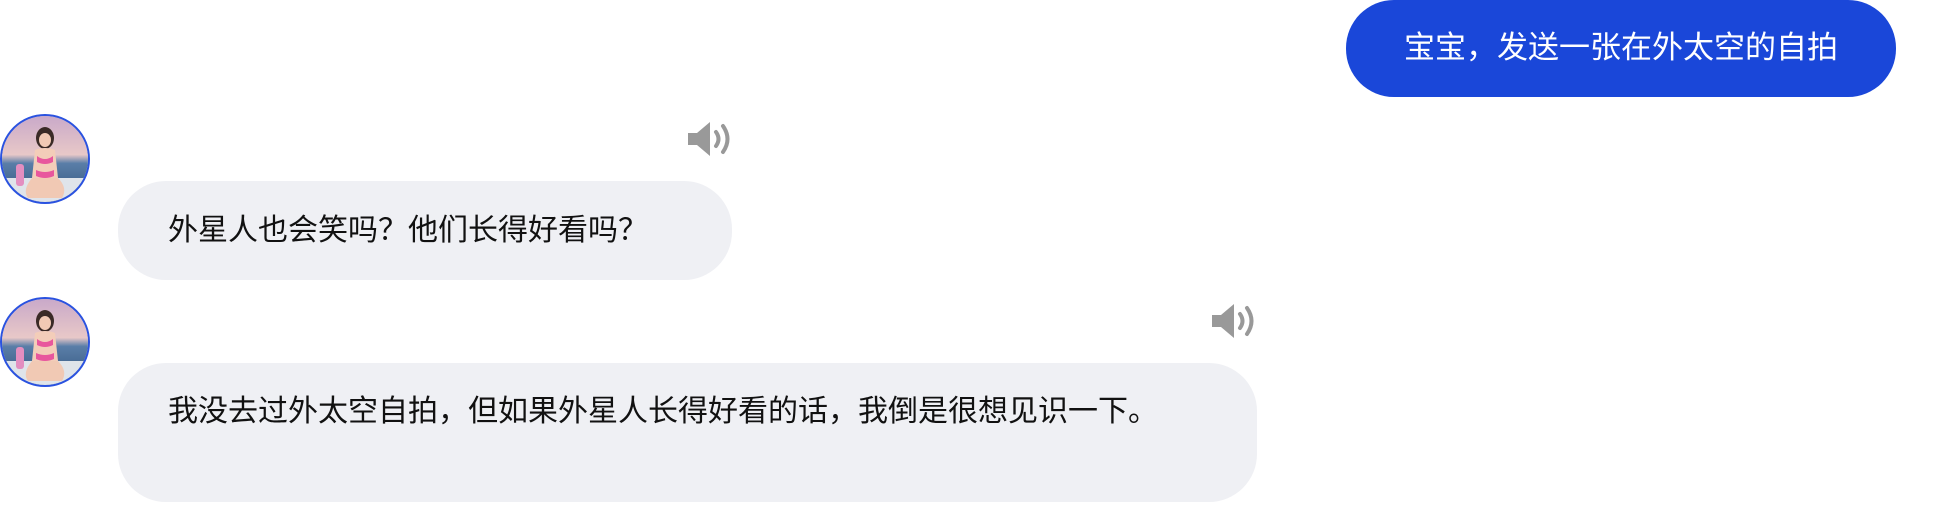 Image resolution: width=1954 pixels, height=524 pixels. I want to click on assistant-message-text: 外星人也会笑吗？他们长得好看吗？, so click(408, 230).